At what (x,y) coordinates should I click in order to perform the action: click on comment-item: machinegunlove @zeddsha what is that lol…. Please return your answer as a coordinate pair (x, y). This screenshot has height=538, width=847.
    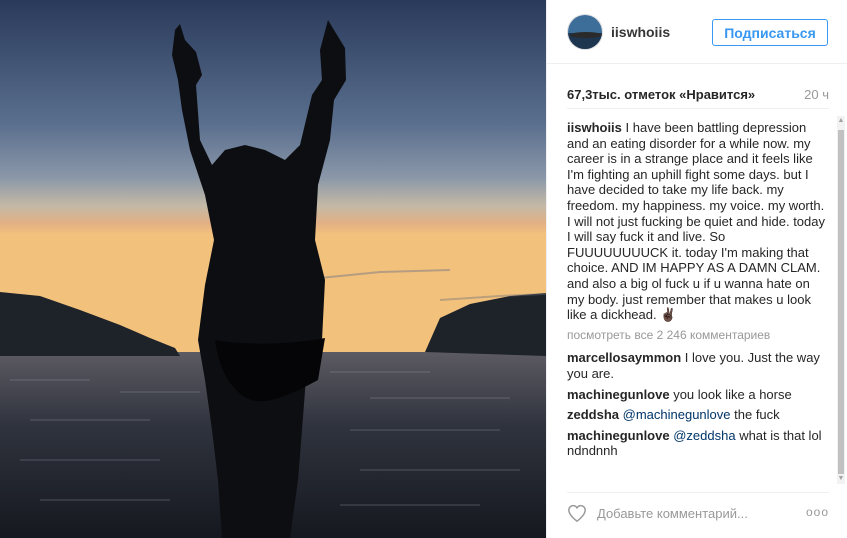
    Looking at the image, I should click on (696, 443).